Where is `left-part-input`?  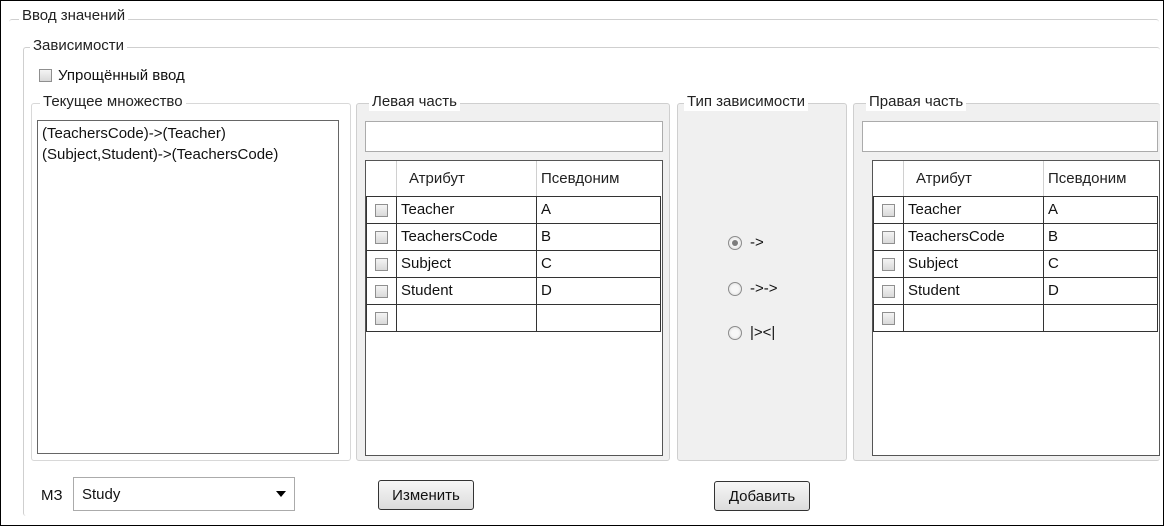
left-part-input is located at coordinates (514, 136).